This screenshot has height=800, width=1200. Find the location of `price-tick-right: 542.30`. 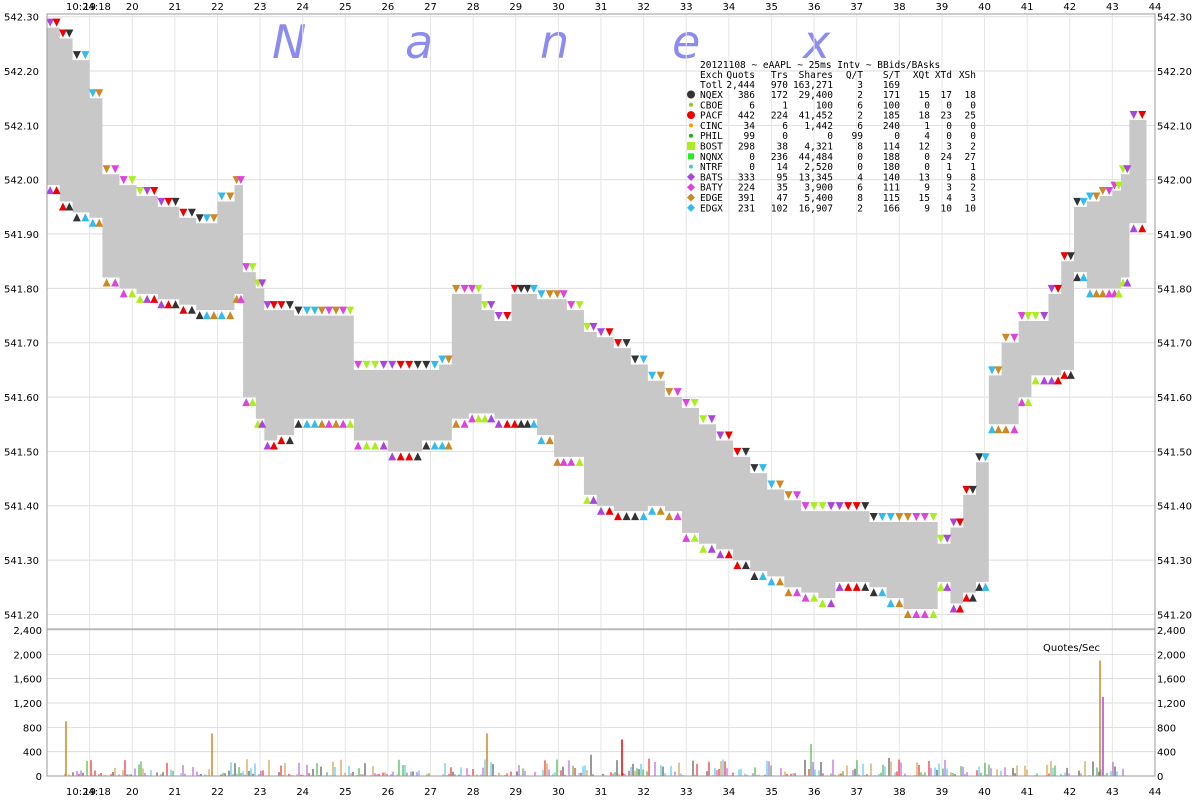

price-tick-right: 542.30 is located at coordinates (1174, 18).